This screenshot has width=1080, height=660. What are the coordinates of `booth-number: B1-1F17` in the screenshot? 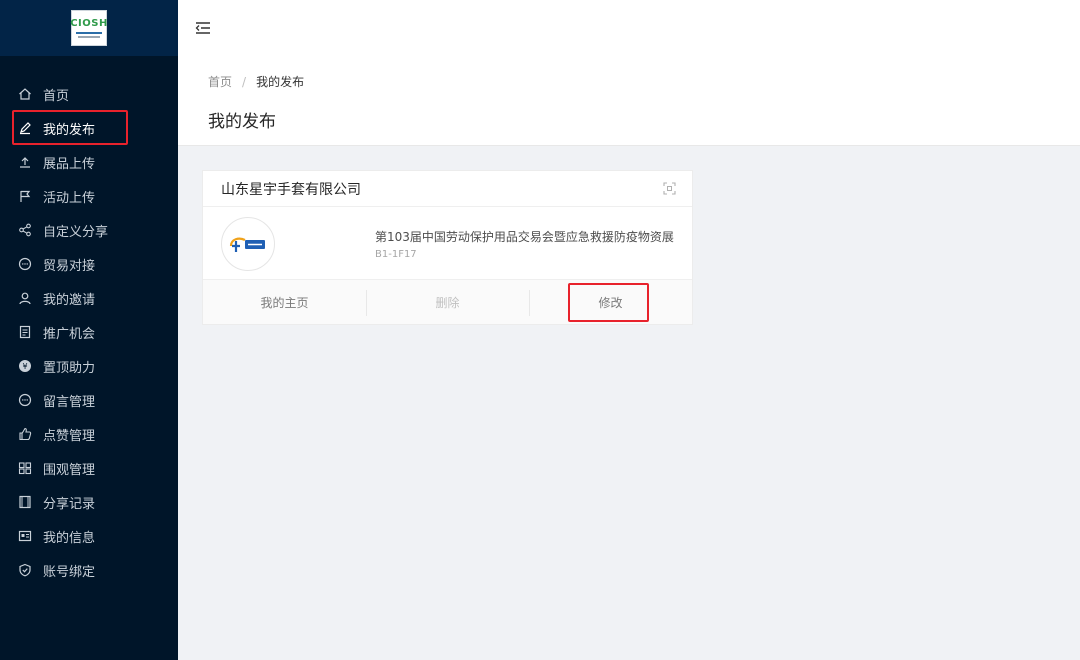 It's located at (396, 254).